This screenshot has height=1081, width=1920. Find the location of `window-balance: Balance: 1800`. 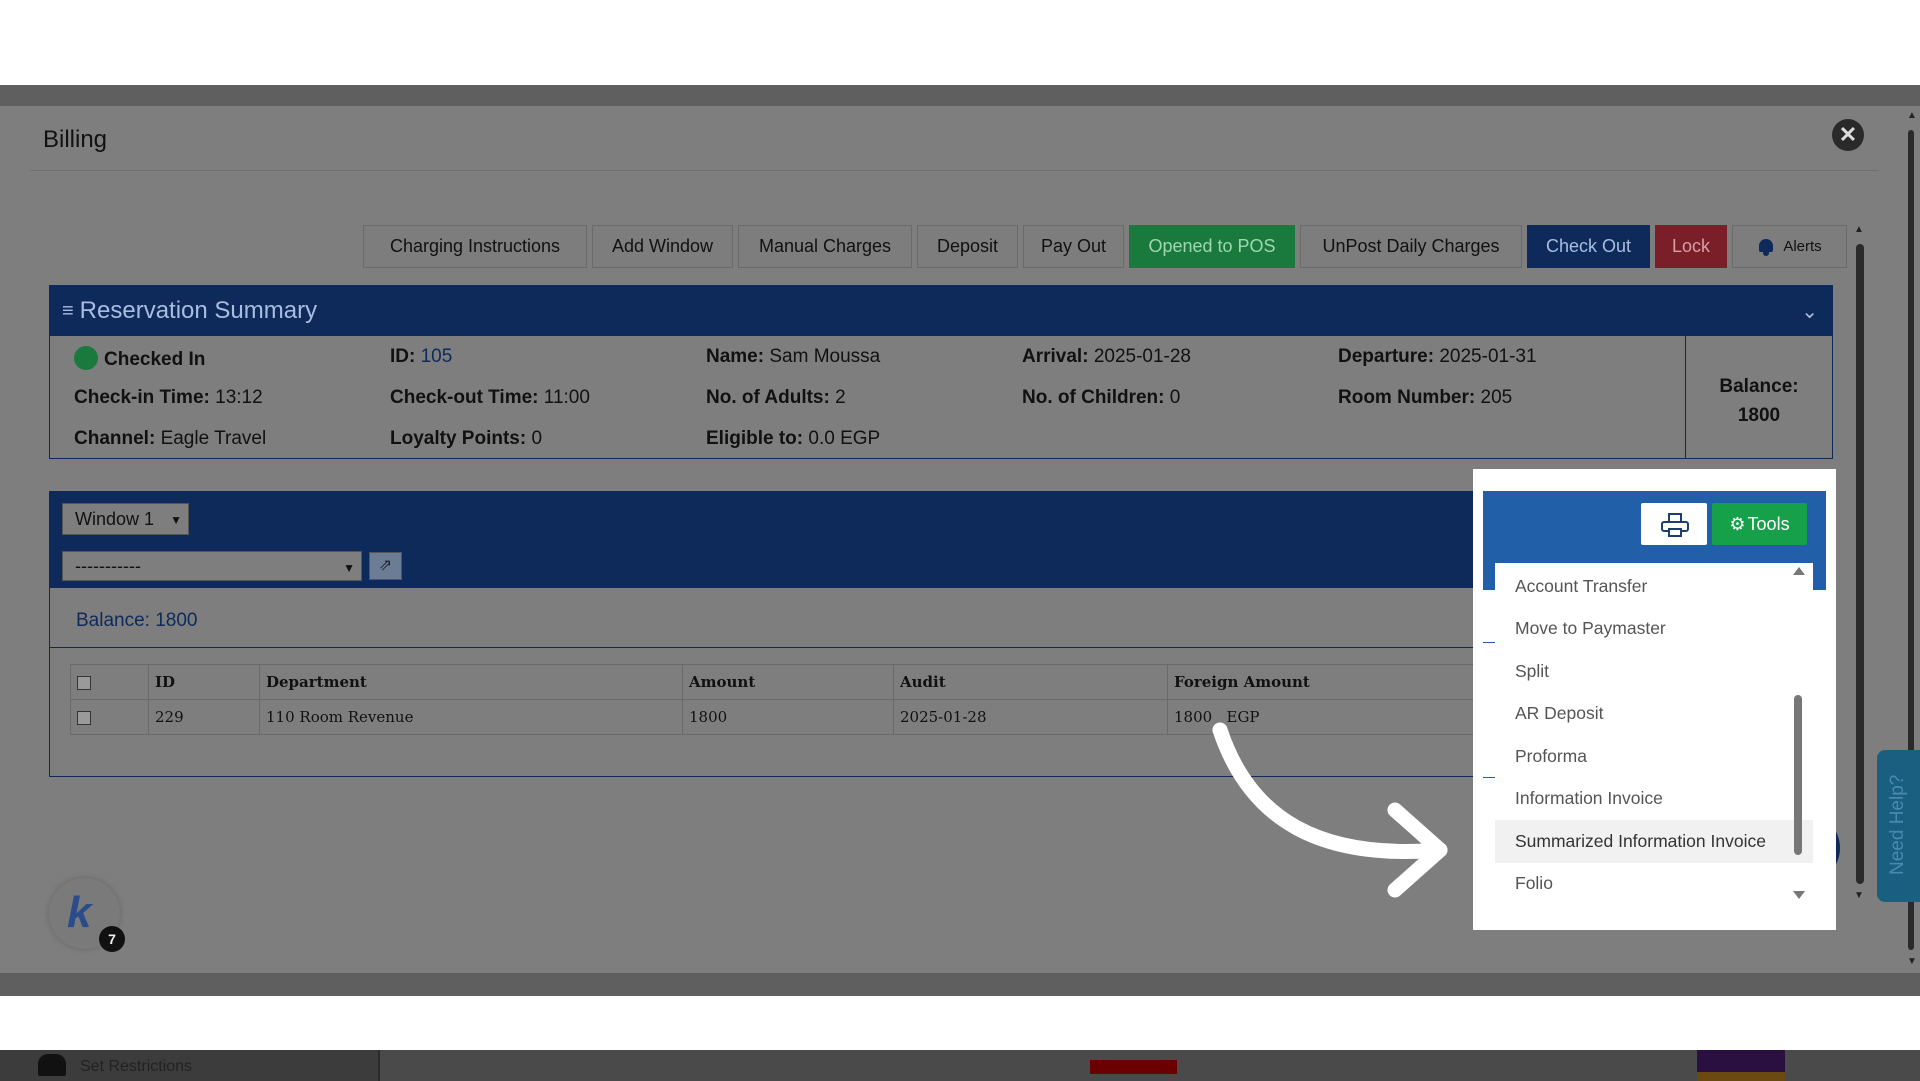

window-balance: Balance: 1800 is located at coordinates (137, 620).